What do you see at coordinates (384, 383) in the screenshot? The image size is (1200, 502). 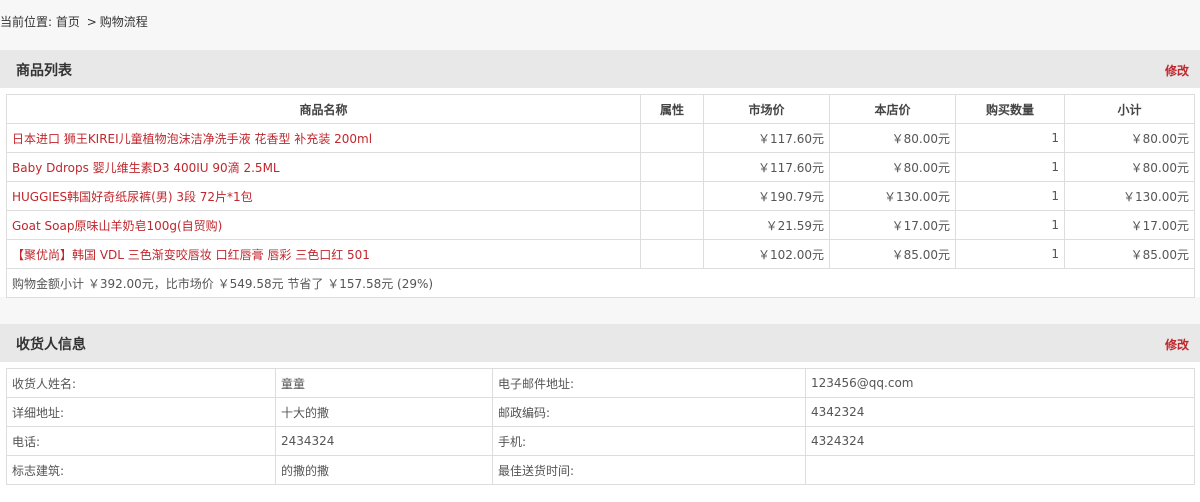 I see `consignee-value: 童童` at bounding box center [384, 383].